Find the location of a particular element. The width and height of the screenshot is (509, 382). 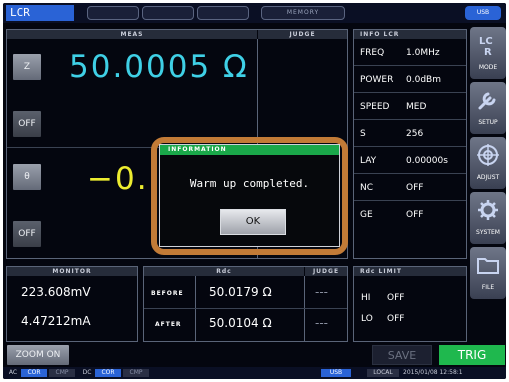

usb-badge: USB is located at coordinates (483, 13).